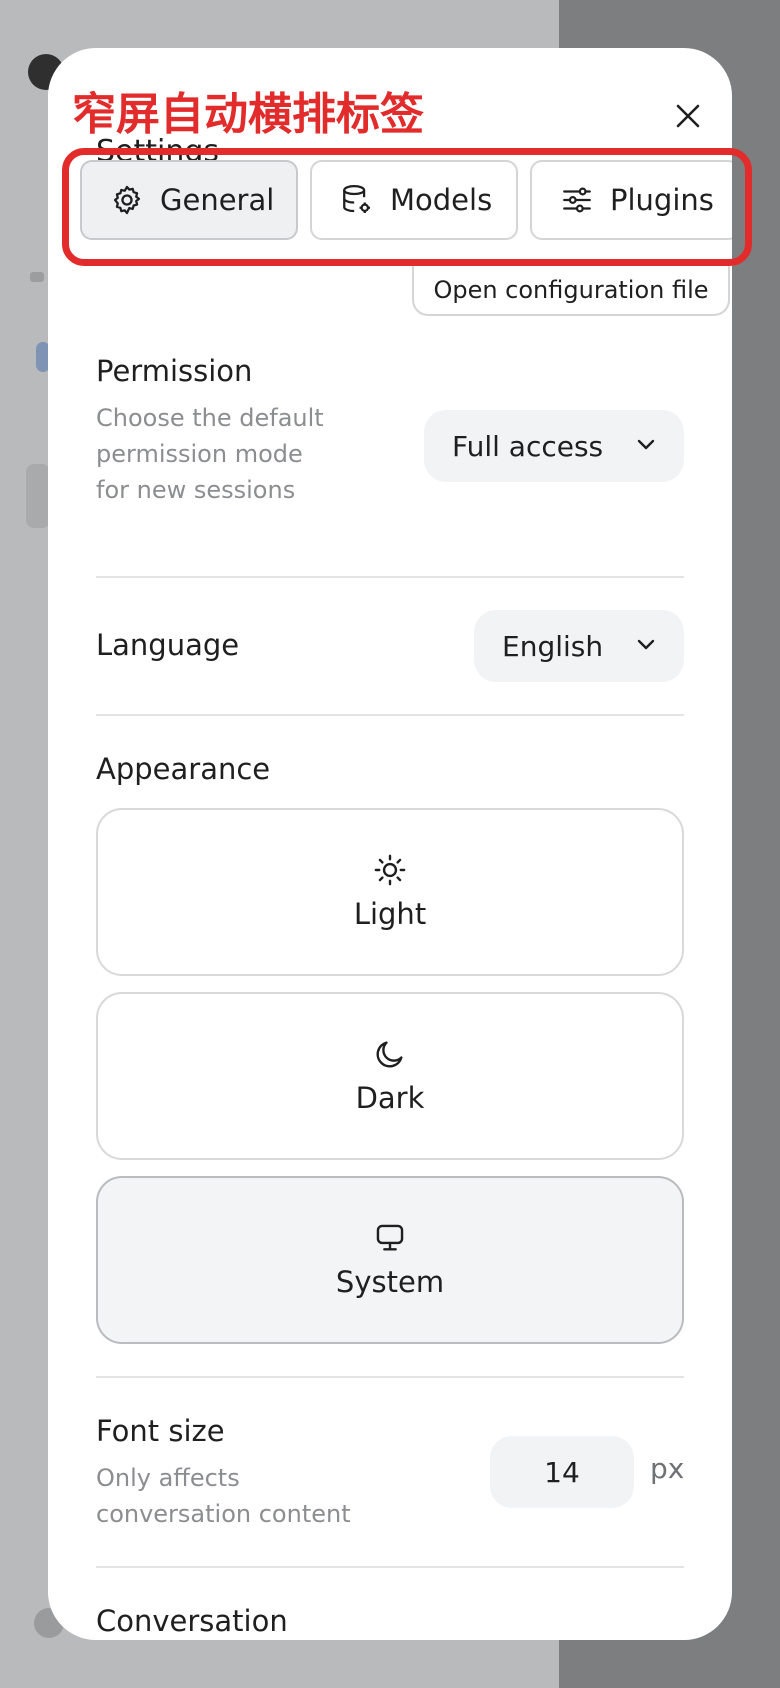 The width and height of the screenshot is (780, 1688). Describe the element at coordinates (174, 371) in the screenshot. I see `permission-label: Permission` at that location.